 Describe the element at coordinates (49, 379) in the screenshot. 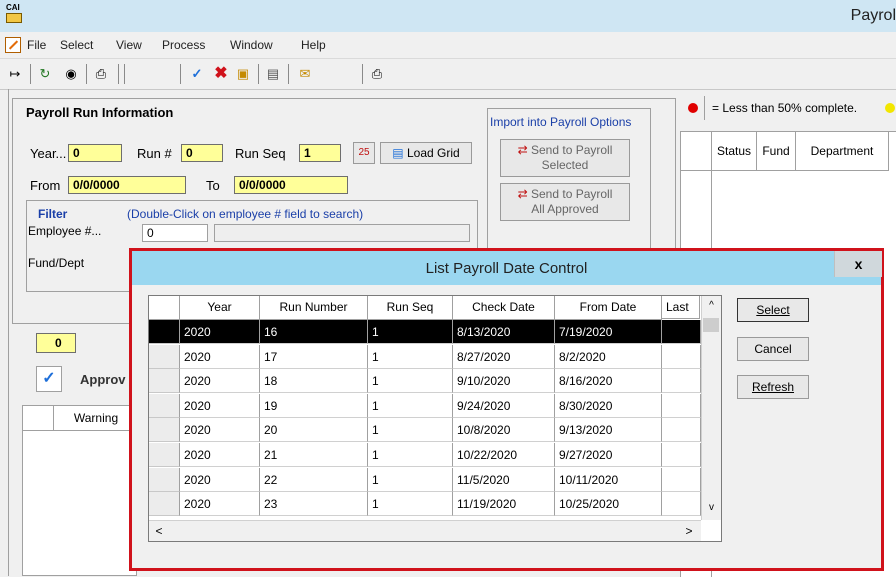

I see `approve-checkbox: ✓` at that location.